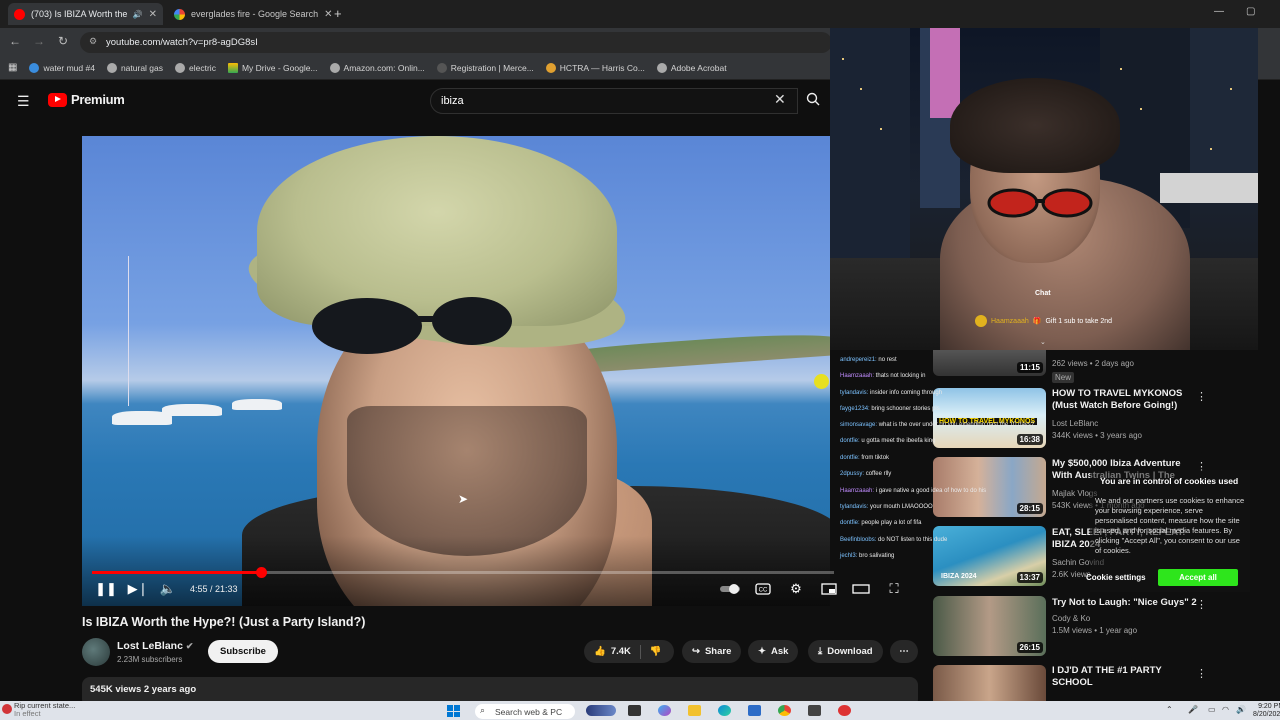 Image resolution: width=1280 pixels, height=720 pixels. I want to click on clear-search-icon: ✕, so click(780, 99).